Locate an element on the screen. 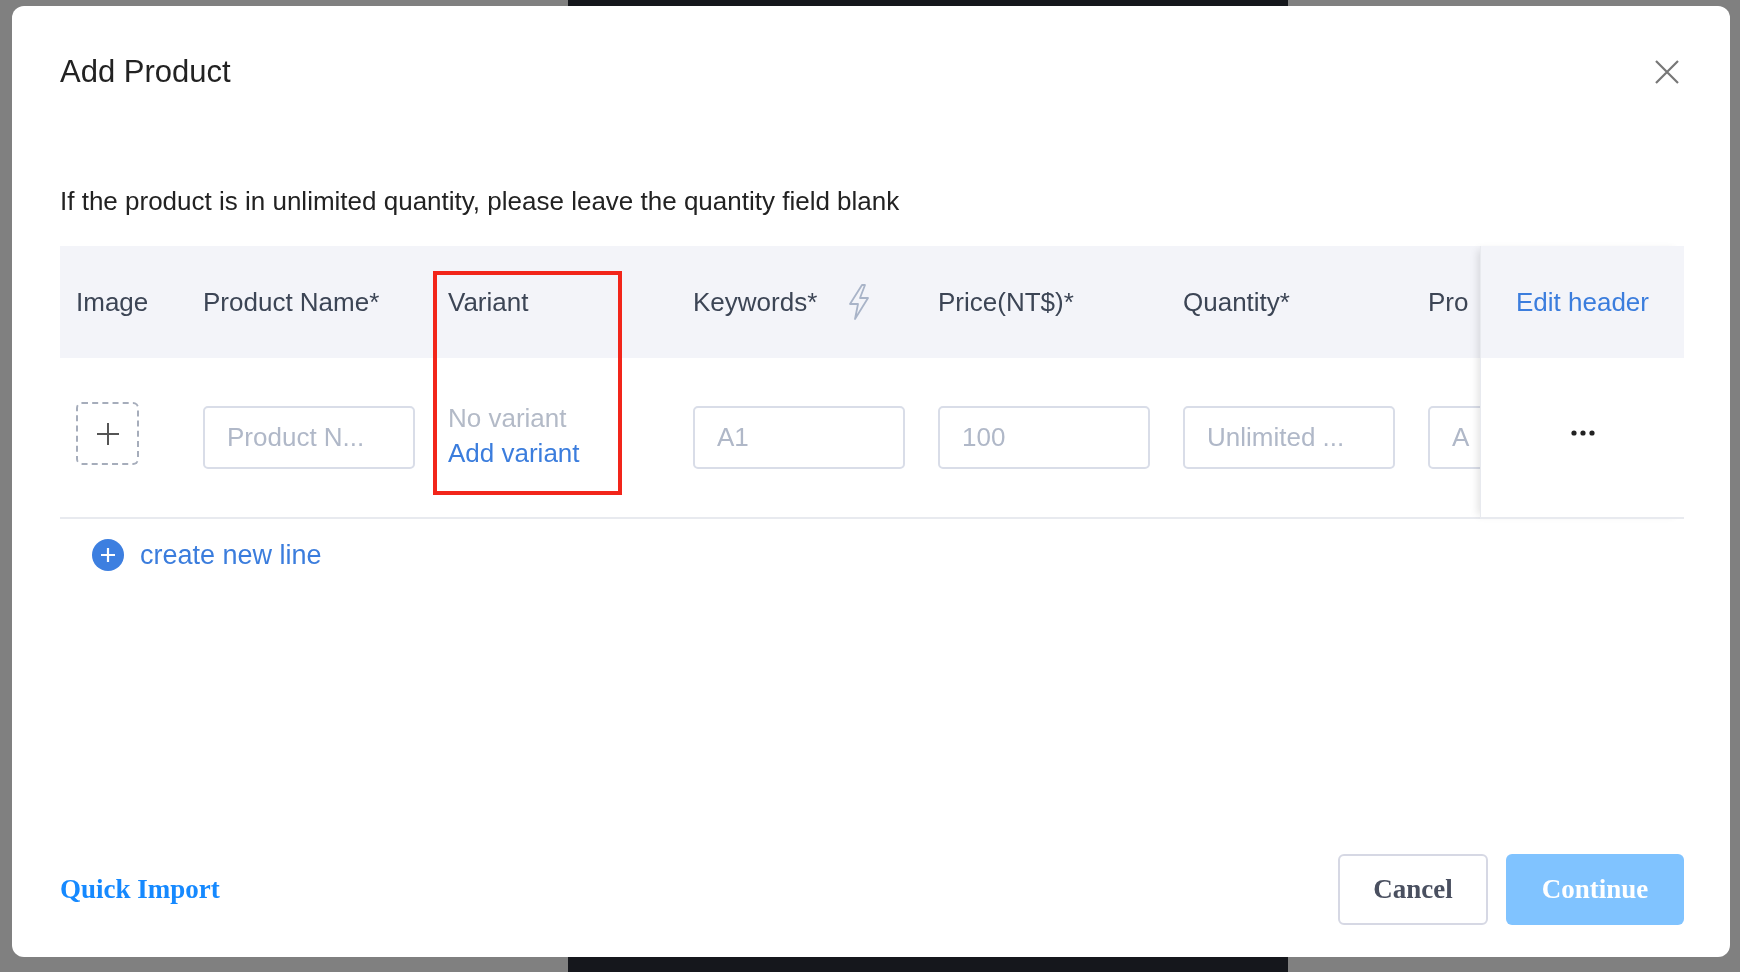  close-icon is located at coordinates (1667, 72).